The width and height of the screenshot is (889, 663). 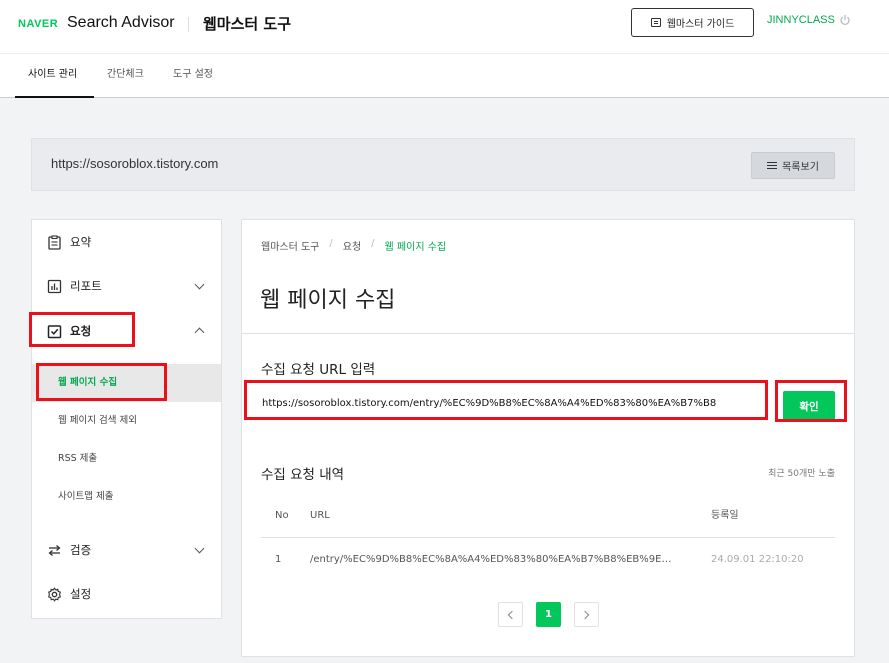 What do you see at coordinates (318, 370) in the screenshot?
I see `url-input-label: 수집 요청 URL 입력` at bounding box center [318, 370].